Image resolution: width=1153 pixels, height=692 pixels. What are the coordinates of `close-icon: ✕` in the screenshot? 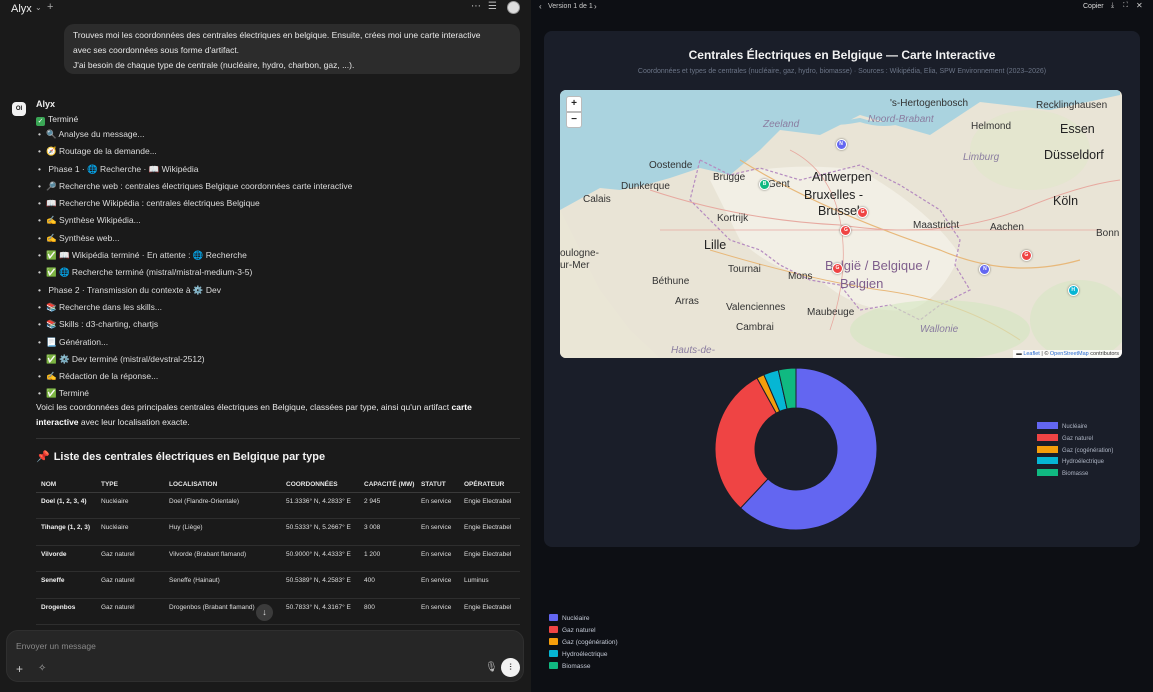 It's located at (1139, 5).